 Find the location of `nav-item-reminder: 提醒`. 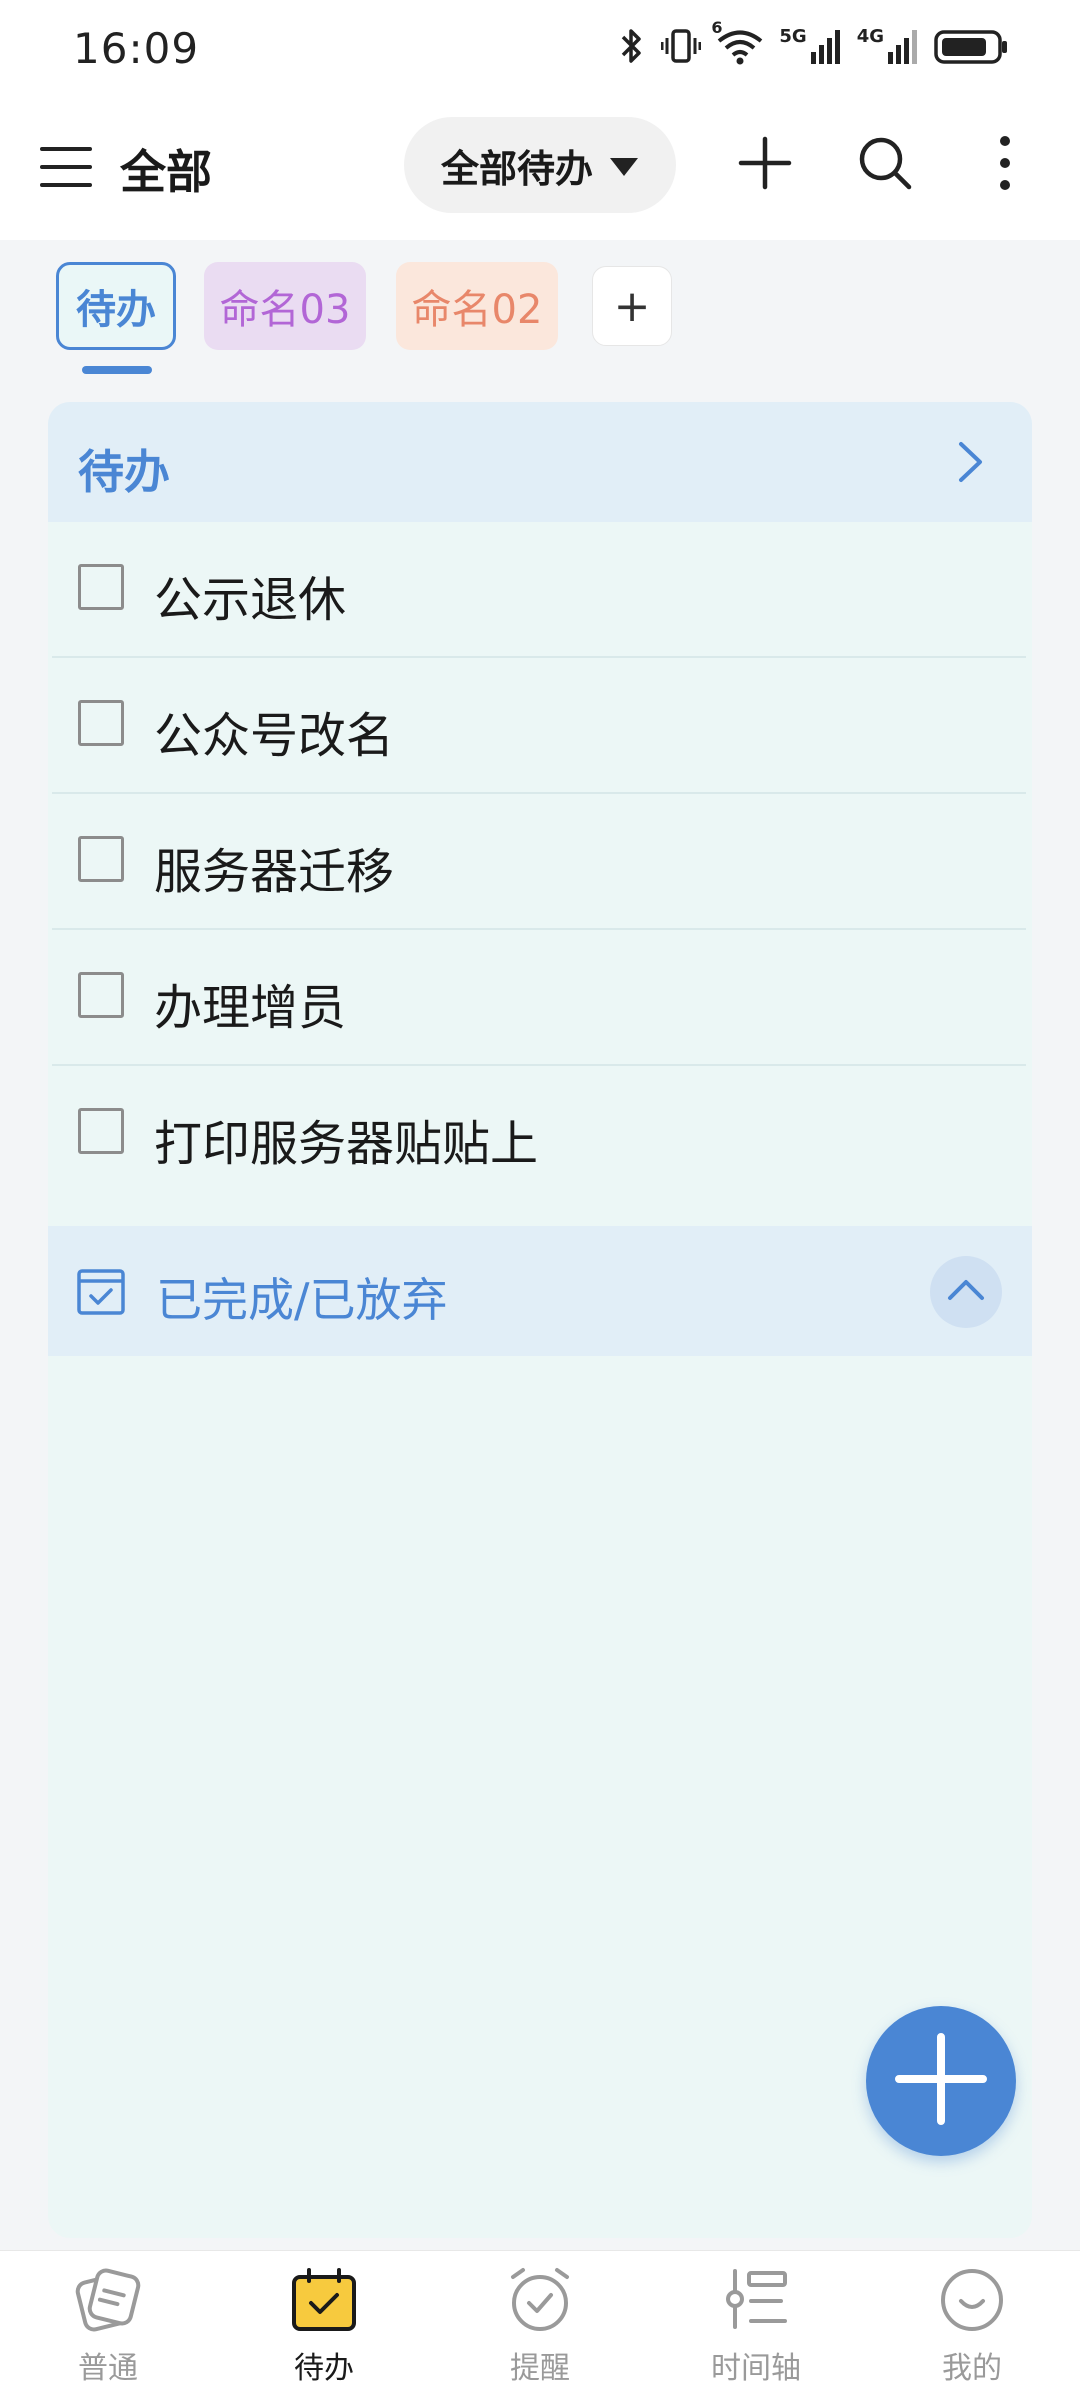

nav-item-reminder: 提醒 is located at coordinates (540, 2326).